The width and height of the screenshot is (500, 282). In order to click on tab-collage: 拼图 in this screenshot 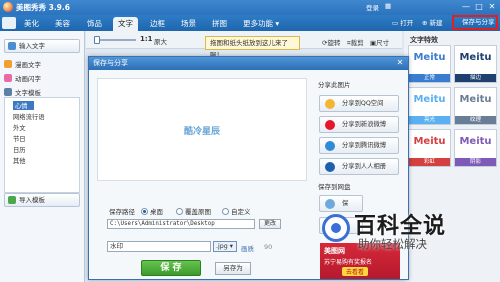, I will do `click(219, 24)`.